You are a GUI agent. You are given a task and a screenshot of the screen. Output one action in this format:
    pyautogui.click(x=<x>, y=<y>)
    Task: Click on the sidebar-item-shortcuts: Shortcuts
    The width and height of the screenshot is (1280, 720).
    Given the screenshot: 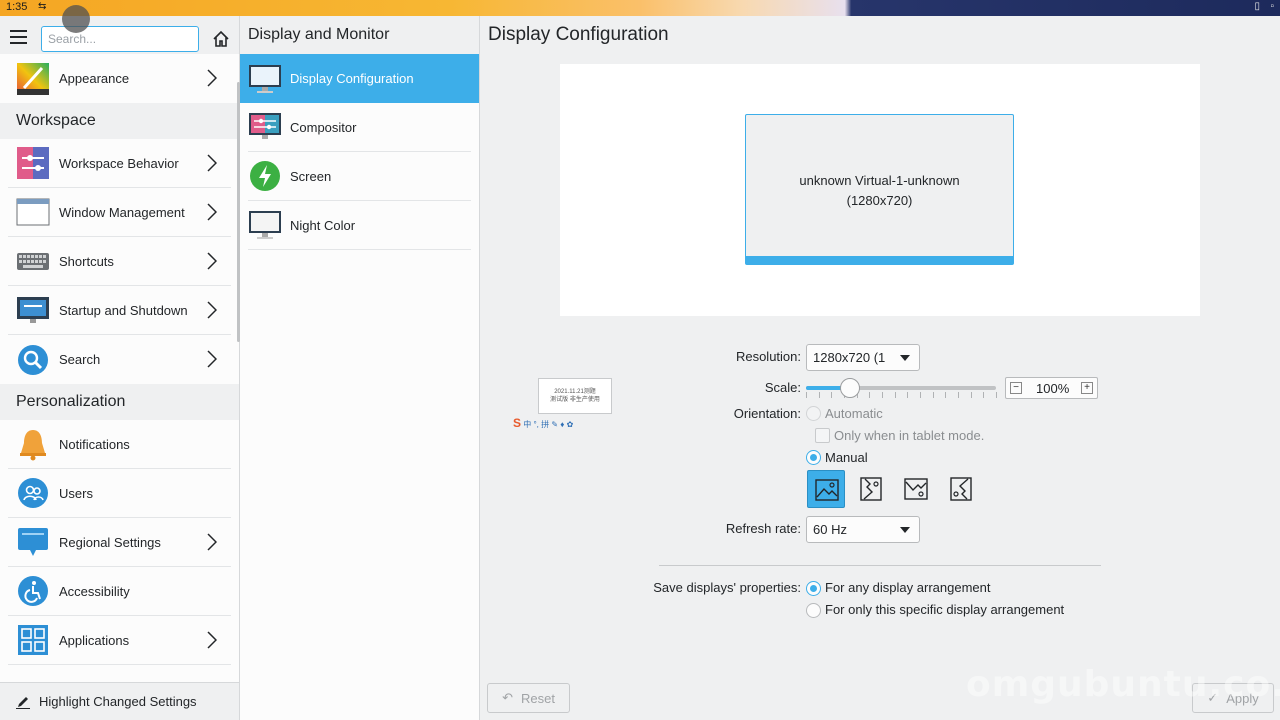 What is the action you would take?
    pyautogui.click(x=119, y=261)
    